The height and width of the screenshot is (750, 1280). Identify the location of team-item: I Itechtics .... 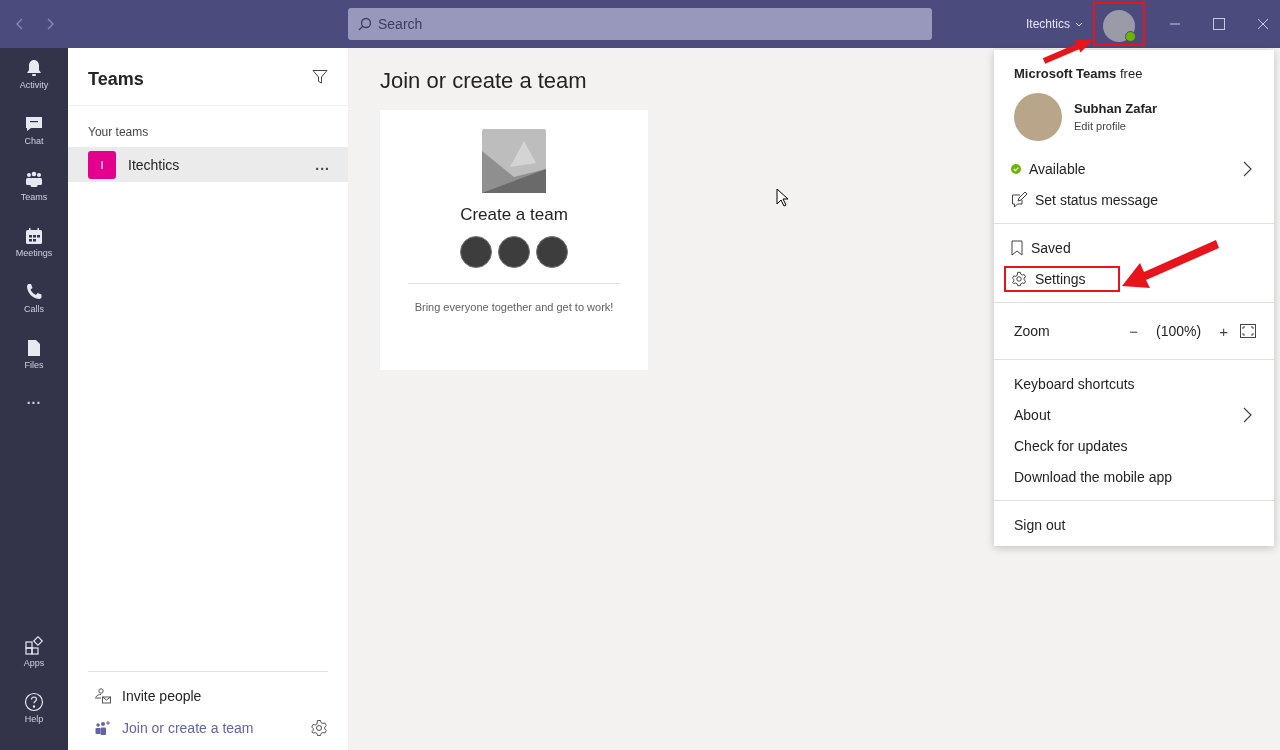
(208, 164).